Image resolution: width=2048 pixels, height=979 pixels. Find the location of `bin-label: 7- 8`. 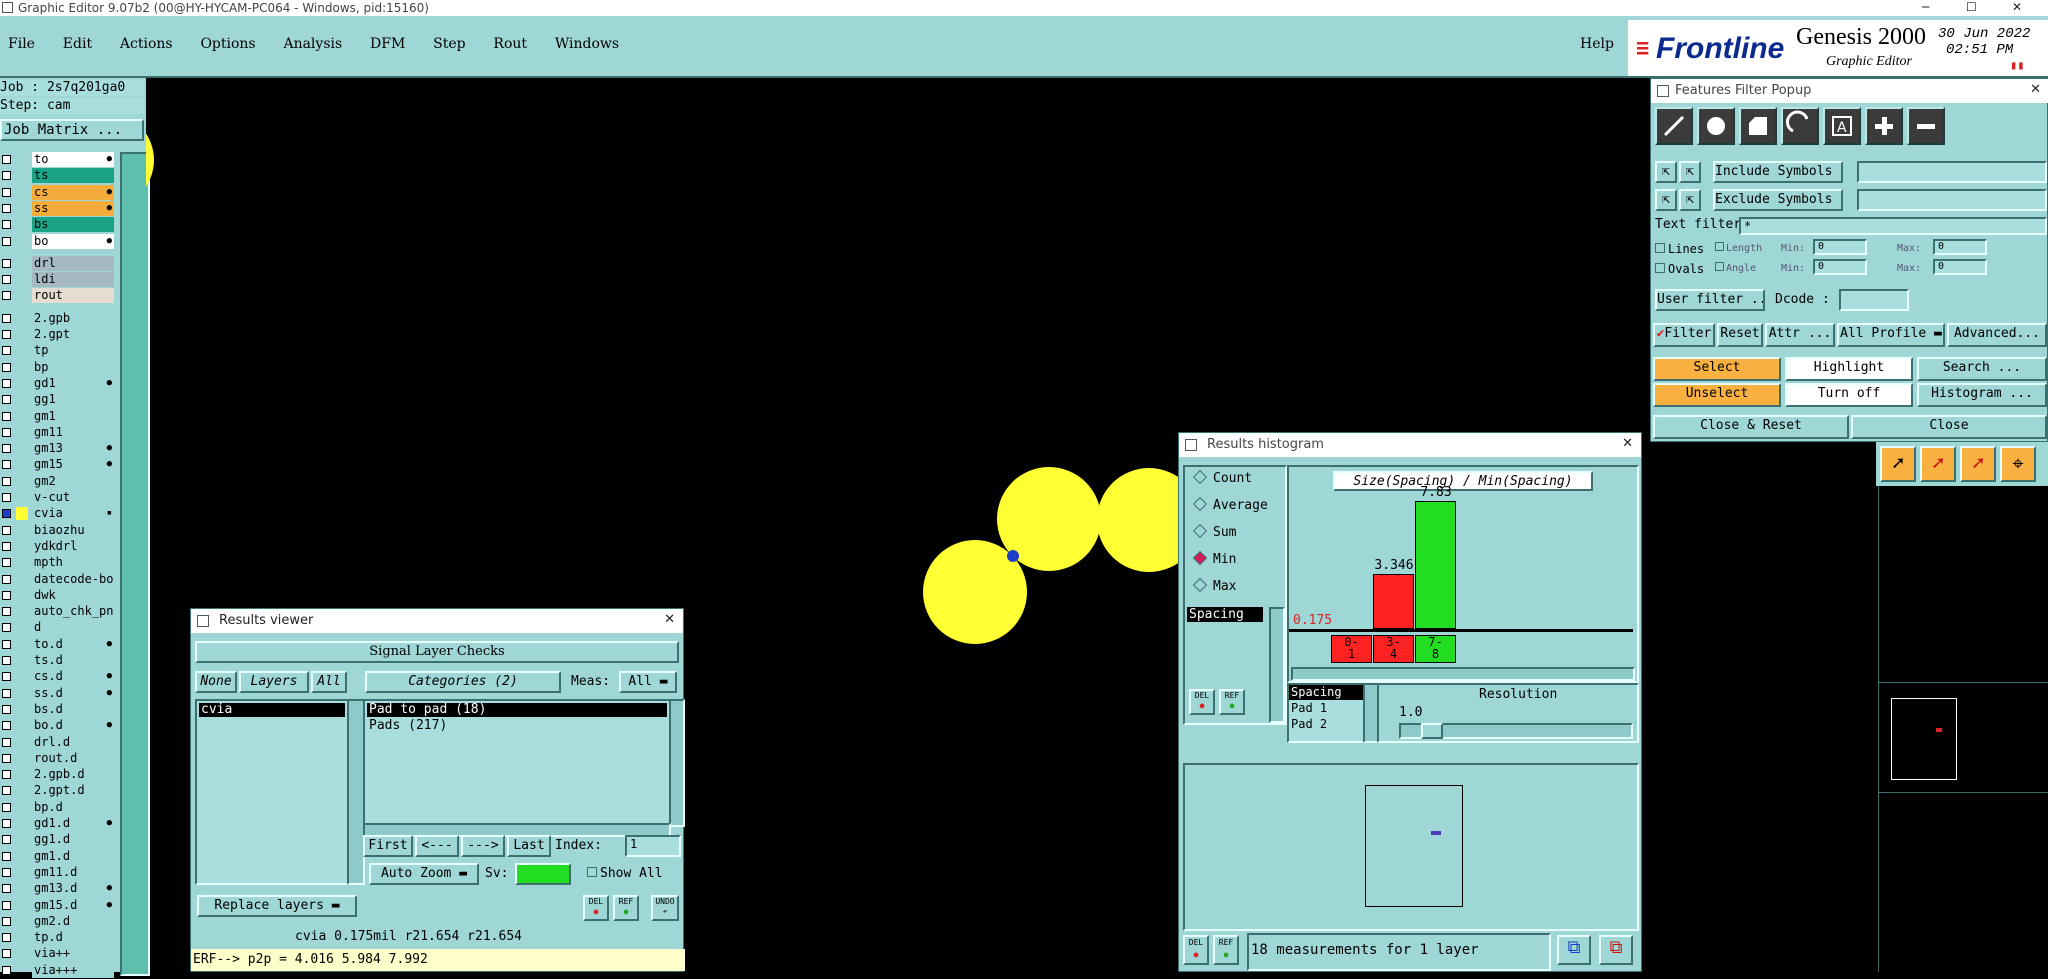

bin-label: 7- 8 is located at coordinates (1435, 649).